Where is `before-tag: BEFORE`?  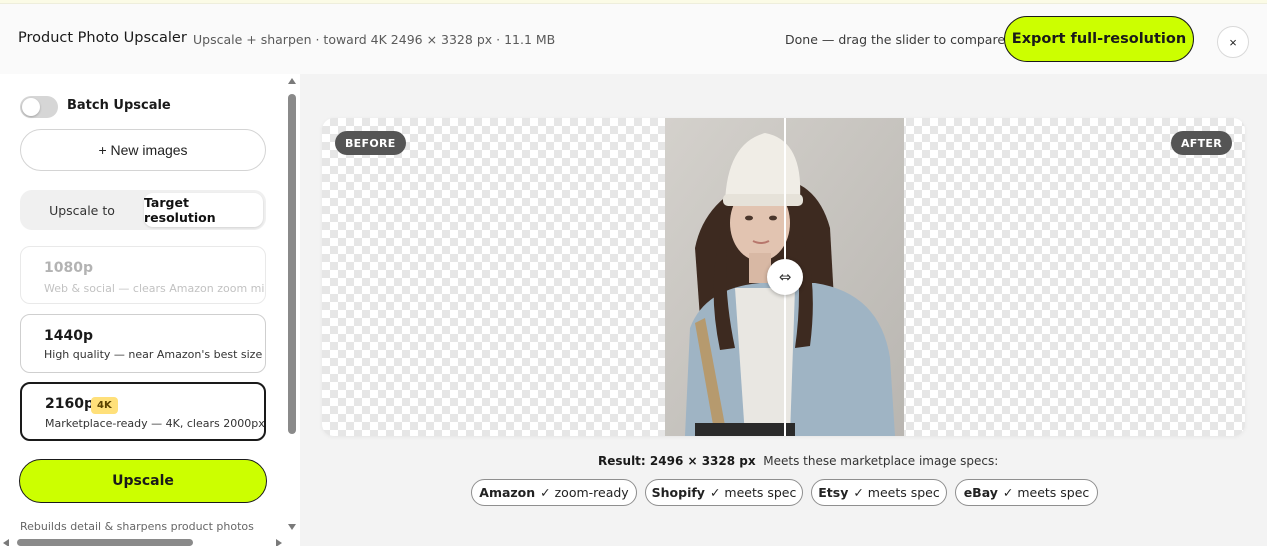
before-tag: BEFORE is located at coordinates (370, 143).